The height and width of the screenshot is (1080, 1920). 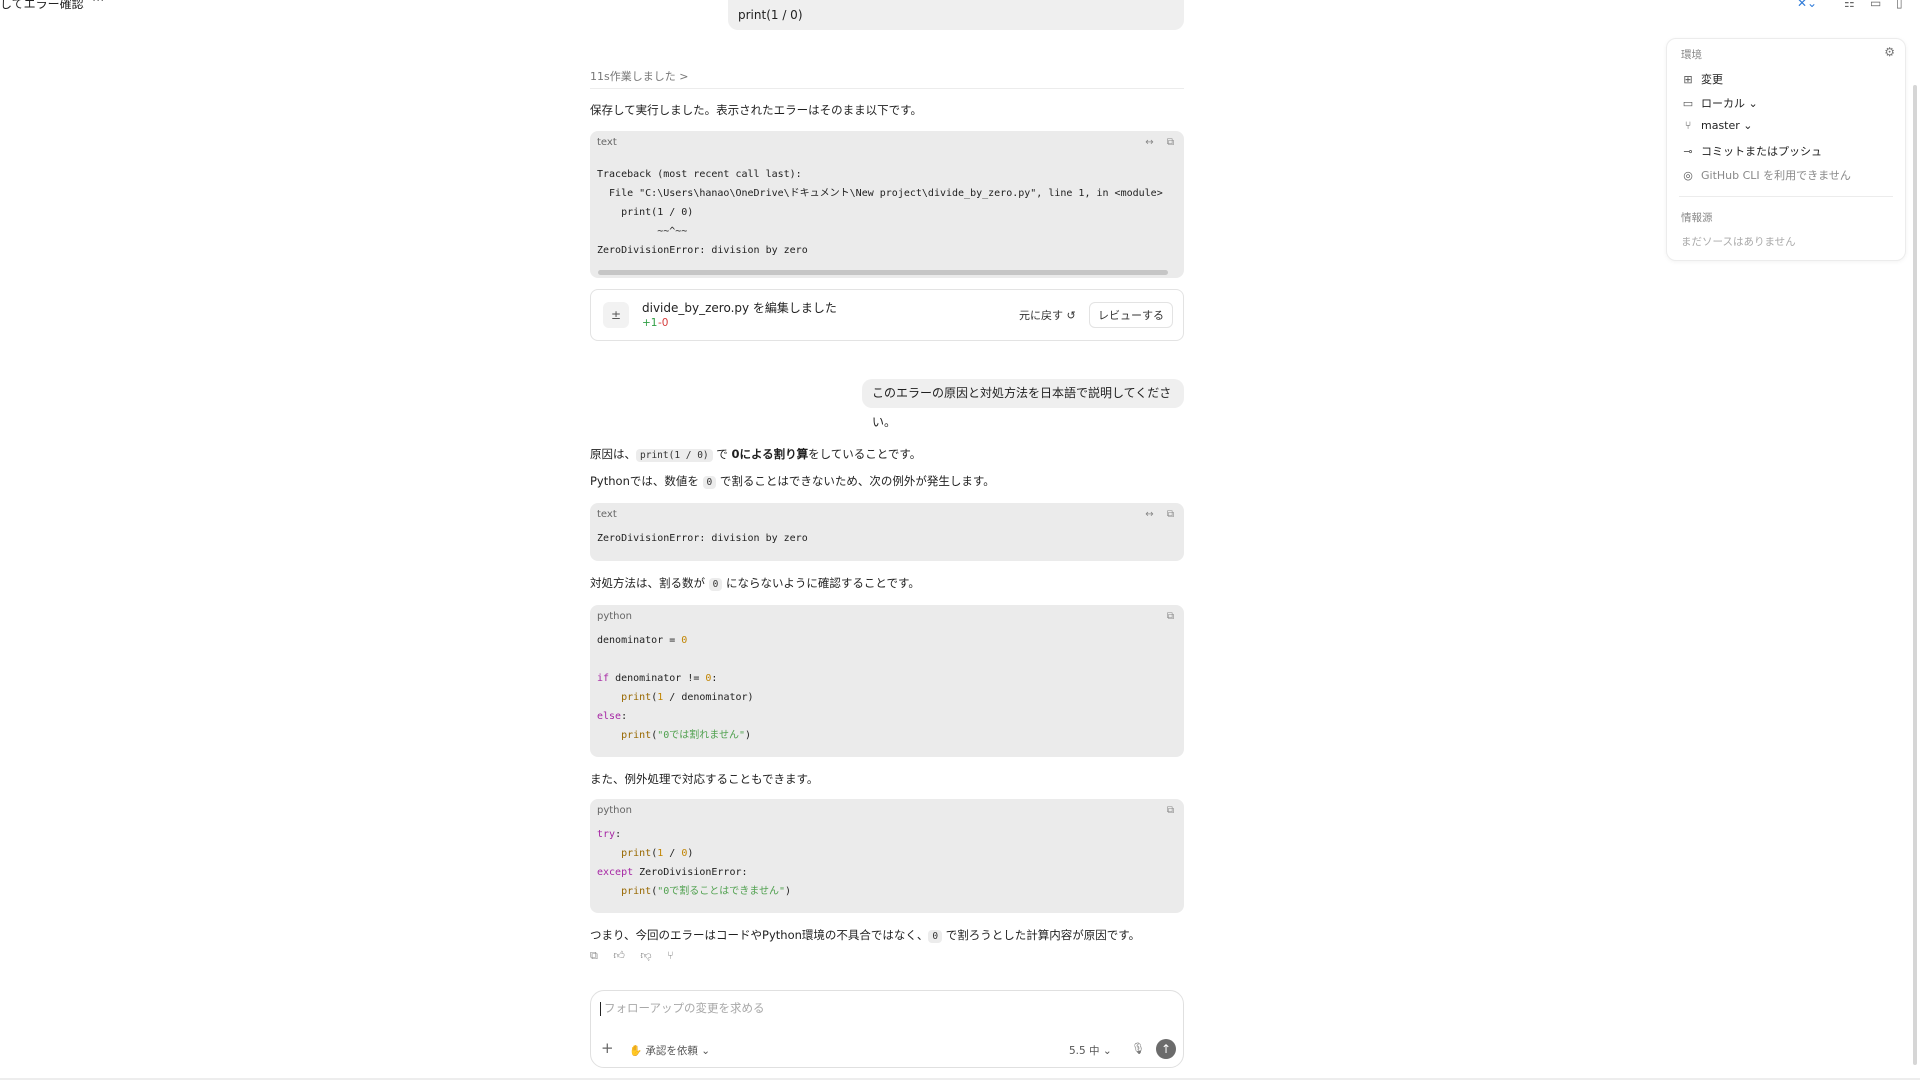 What do you see at coordinates (639, 76) in the screenshot?
I see `worked-summary: 11s作業しました >` at bounding box center [639, 76].